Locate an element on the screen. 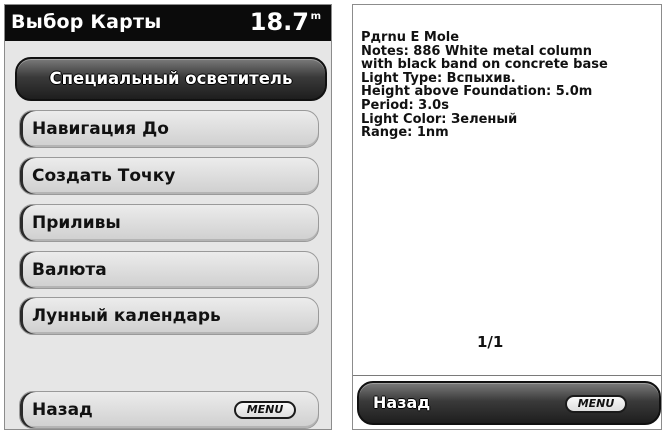 The height and width of the screenshot is (432, 664). light-name: Pдrnu E Mole is located at coordinates (410, 37).